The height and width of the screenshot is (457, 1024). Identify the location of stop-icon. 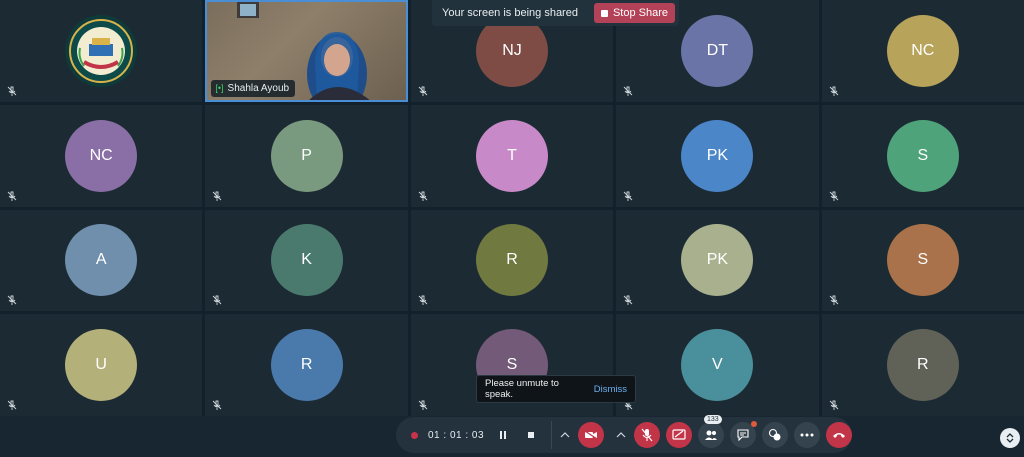
(531, 435).